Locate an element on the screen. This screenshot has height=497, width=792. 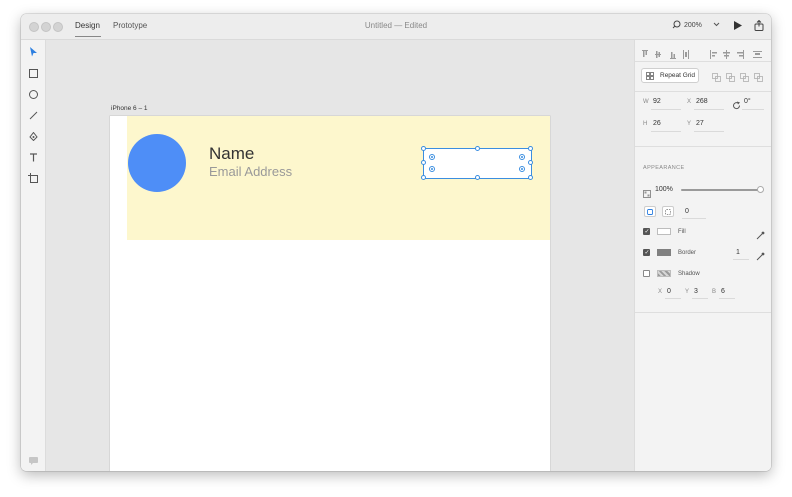
artboard-label: iPhone 6 – 1 is located at coordinates (129, 108).